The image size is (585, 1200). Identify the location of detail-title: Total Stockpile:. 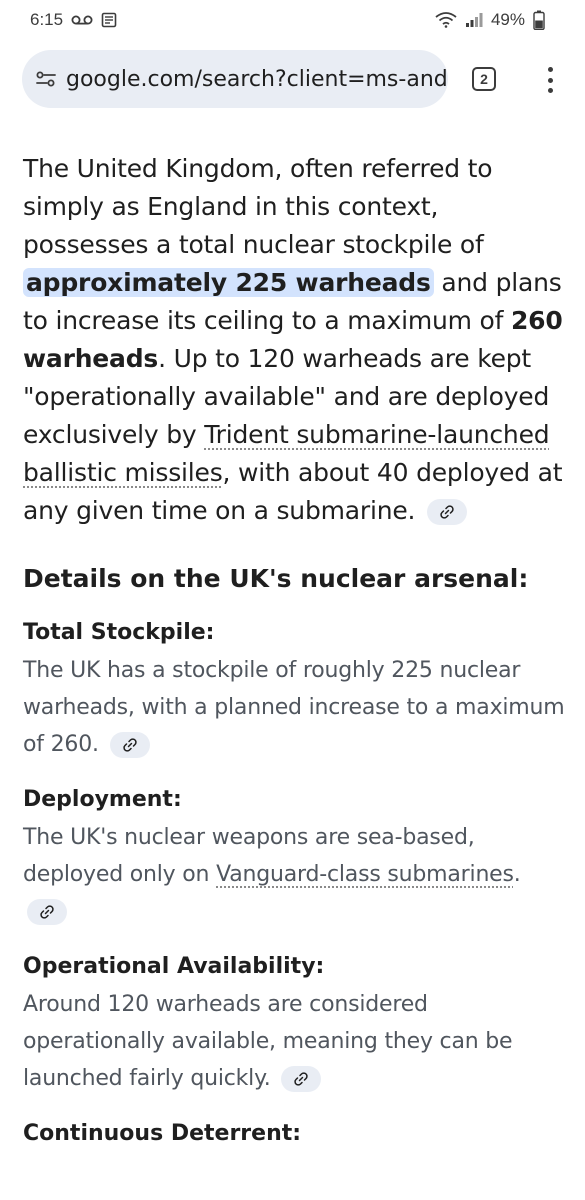
(119, 632).